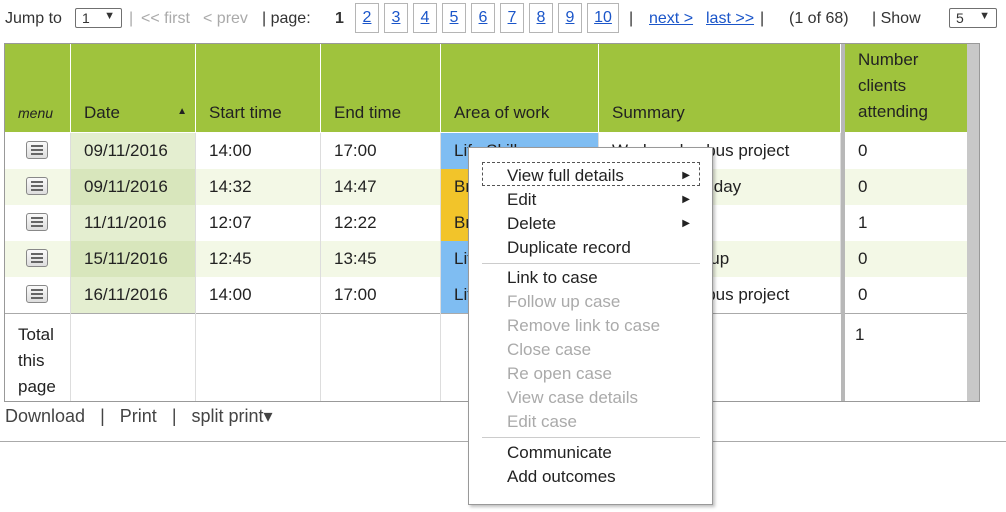 Image resolution: width=1006 pixels, height=512 pixels. Describe the element at coordinates (381, 187) in the screenshot. I see `cell-end-time: 14:47` at that location.